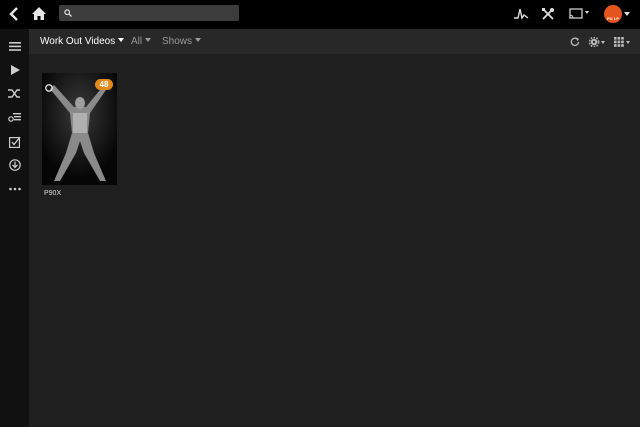 This screenshot has height=427, width=640. I want to click on shuffle-icon, so click(14, 93).